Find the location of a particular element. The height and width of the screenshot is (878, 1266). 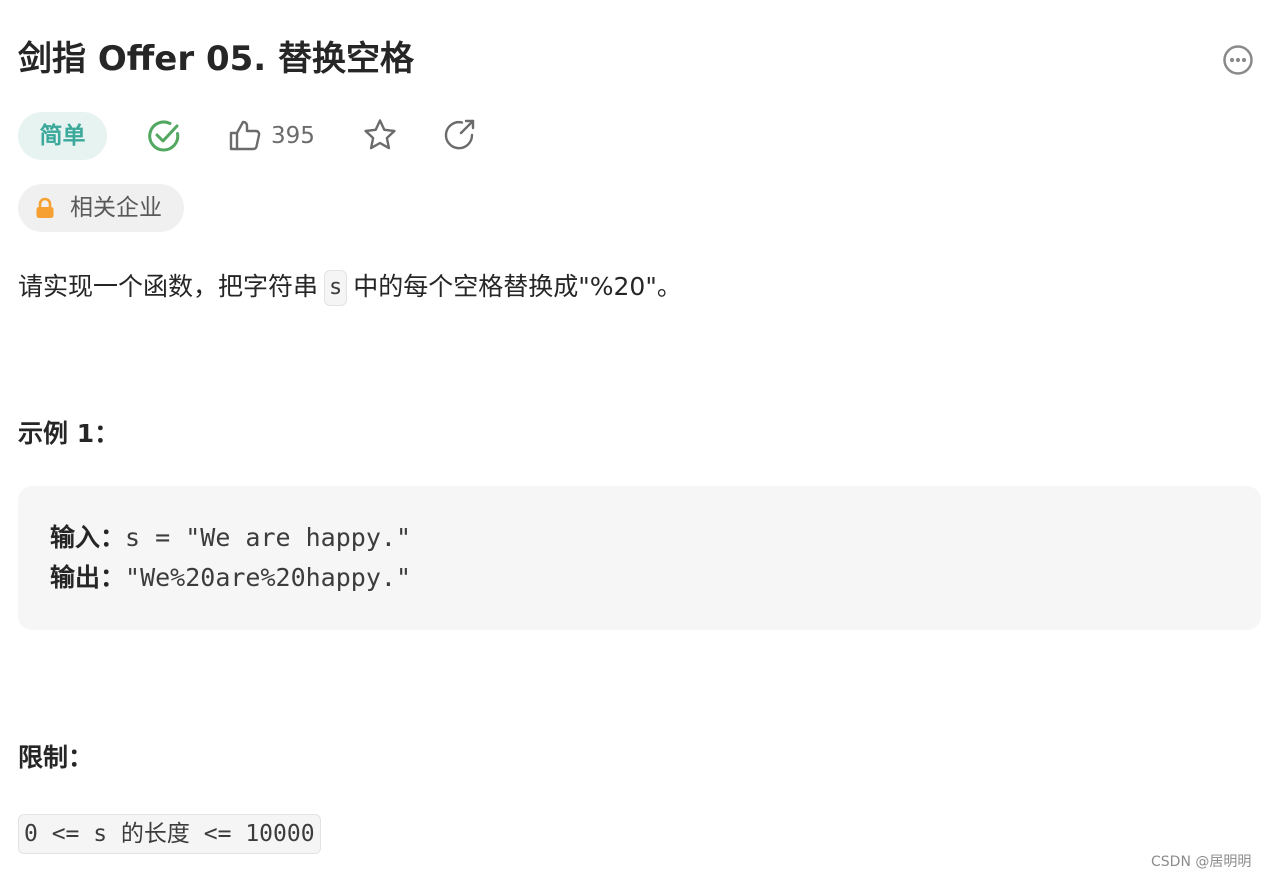

more-icon is located at coordinates (1238, 60).